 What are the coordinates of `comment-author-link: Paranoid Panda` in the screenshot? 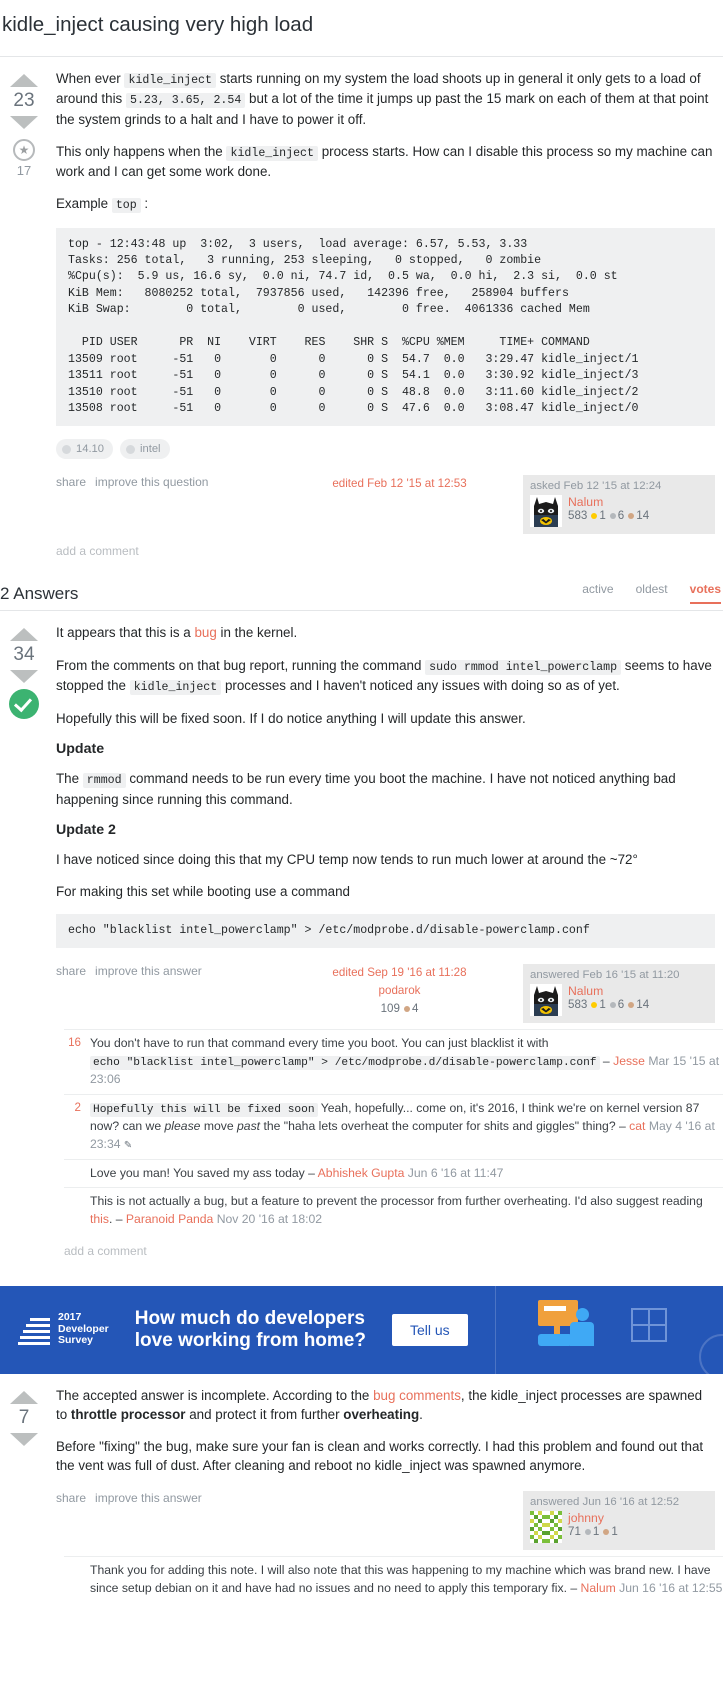 It's located at (169, 1219).